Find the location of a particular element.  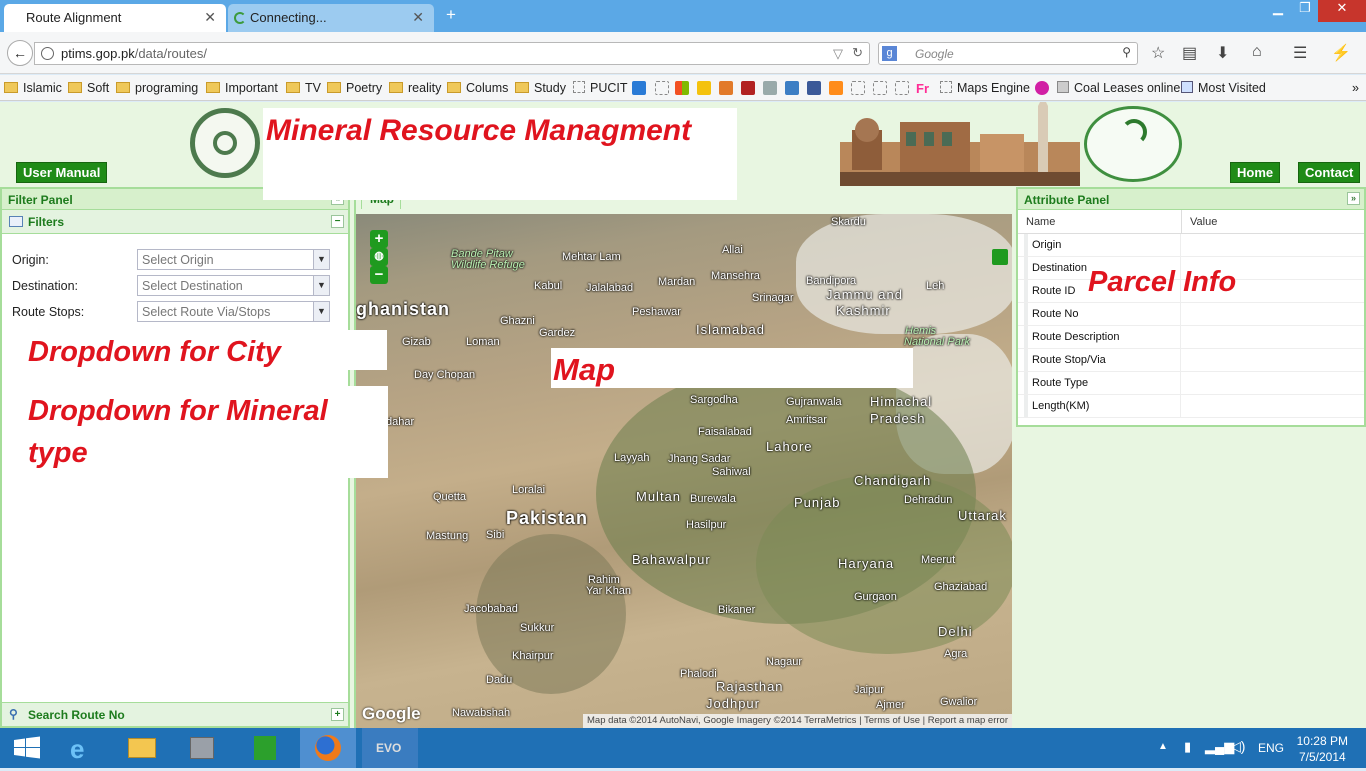

contact-button: Contact is located at coordinates (1329, 172).